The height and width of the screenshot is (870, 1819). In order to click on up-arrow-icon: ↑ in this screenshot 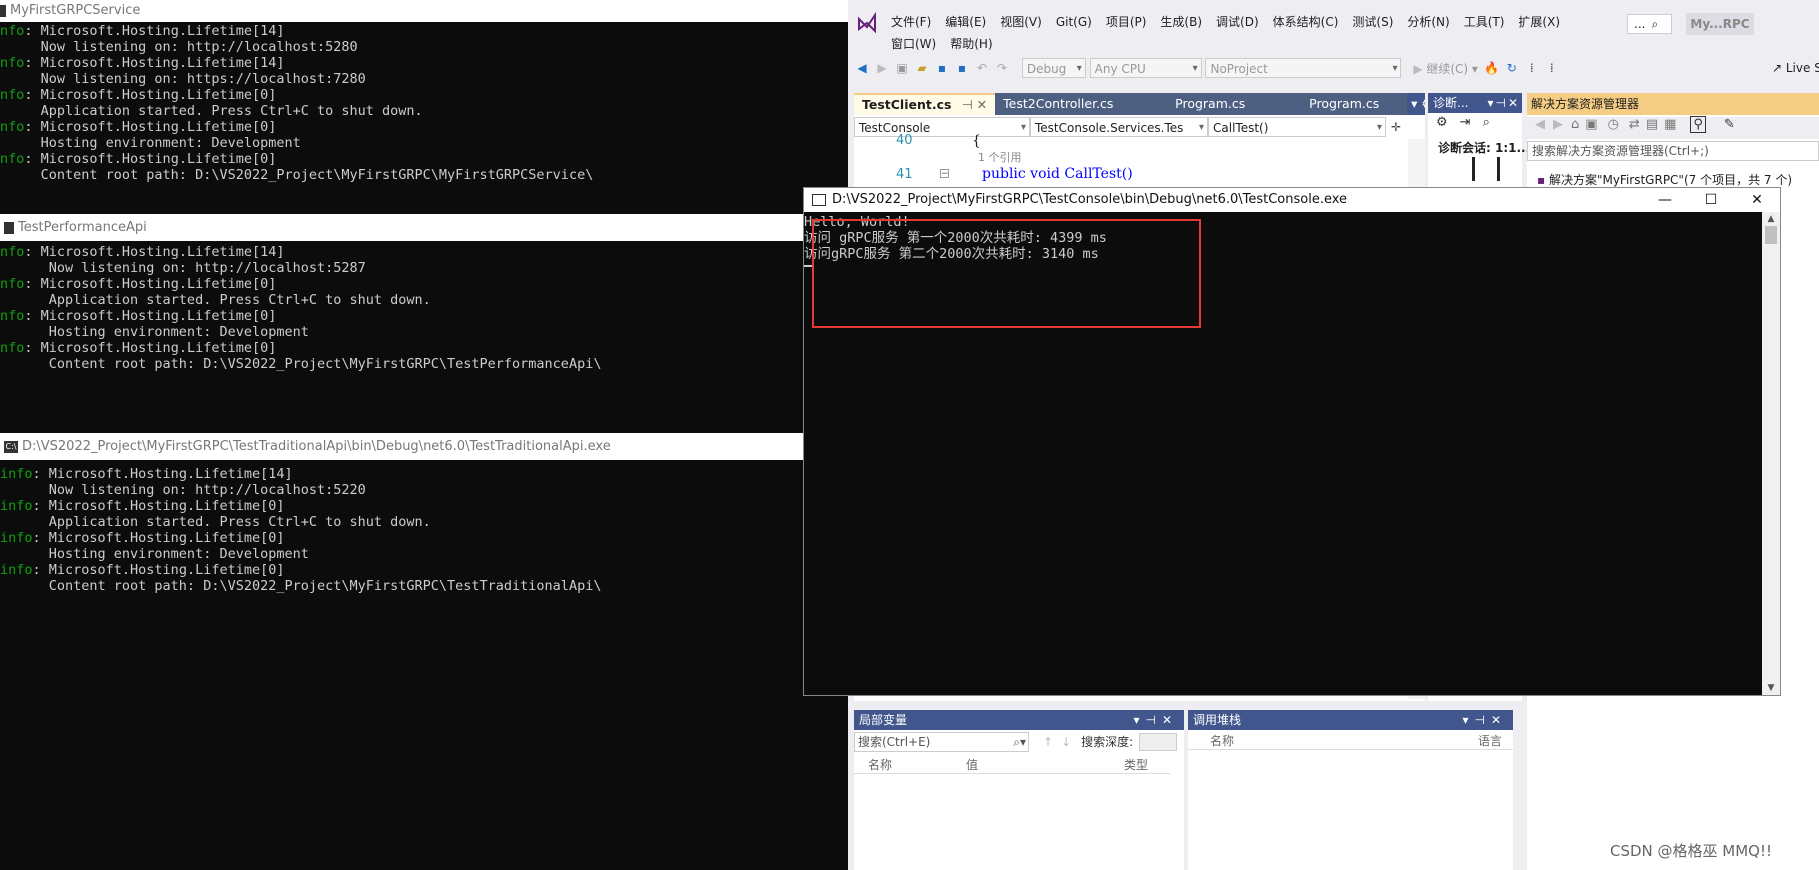, I will do `click(1048, 742)`.